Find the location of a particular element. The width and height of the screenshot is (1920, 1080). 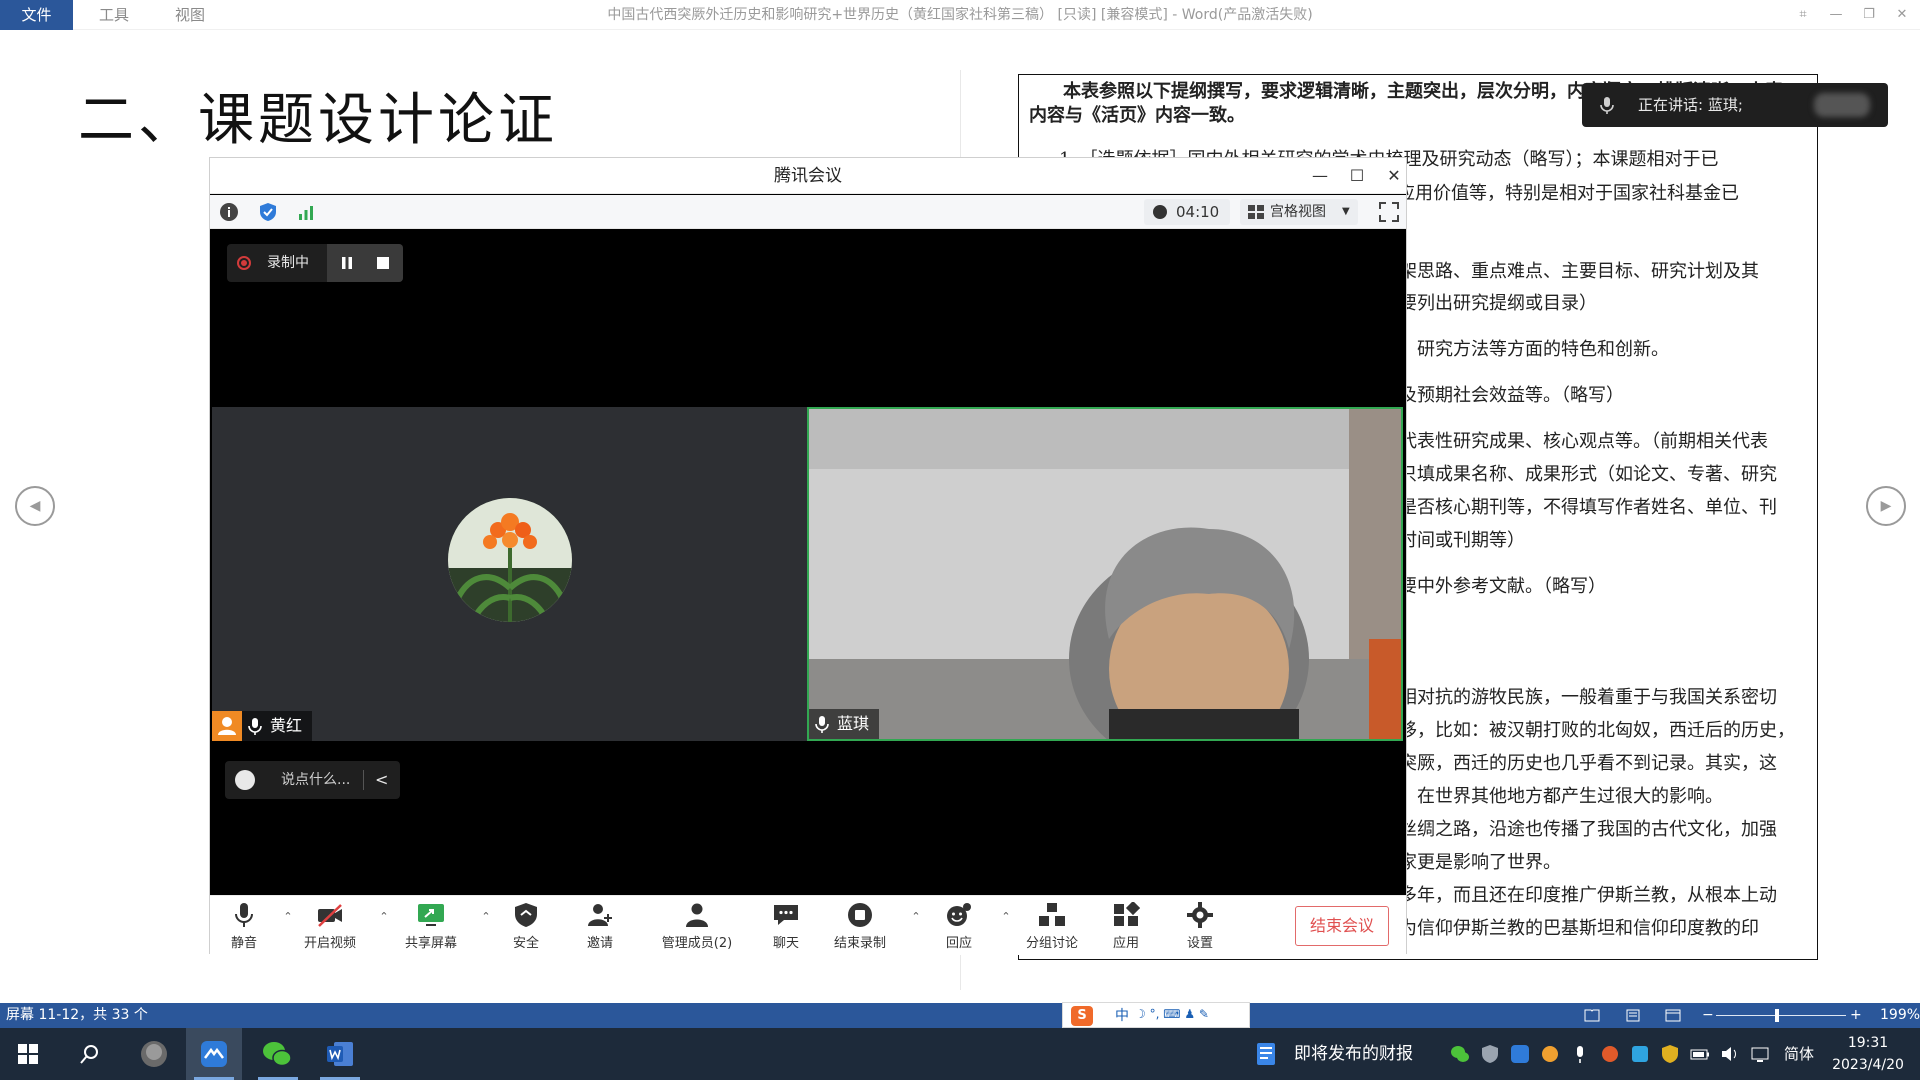

start-video-button: 开启视频 is located at coordinates (330, 926).